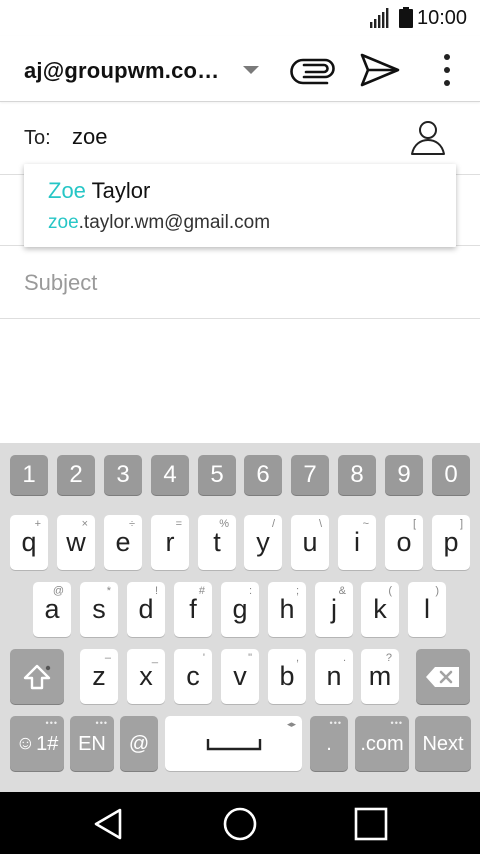 Image resolution: width=480 pixels, height=854 pixels. What do you see at coordinates (357, 542) in the screenshot?
I see `key-letter: ~ i` at bounding box center [357, 542].